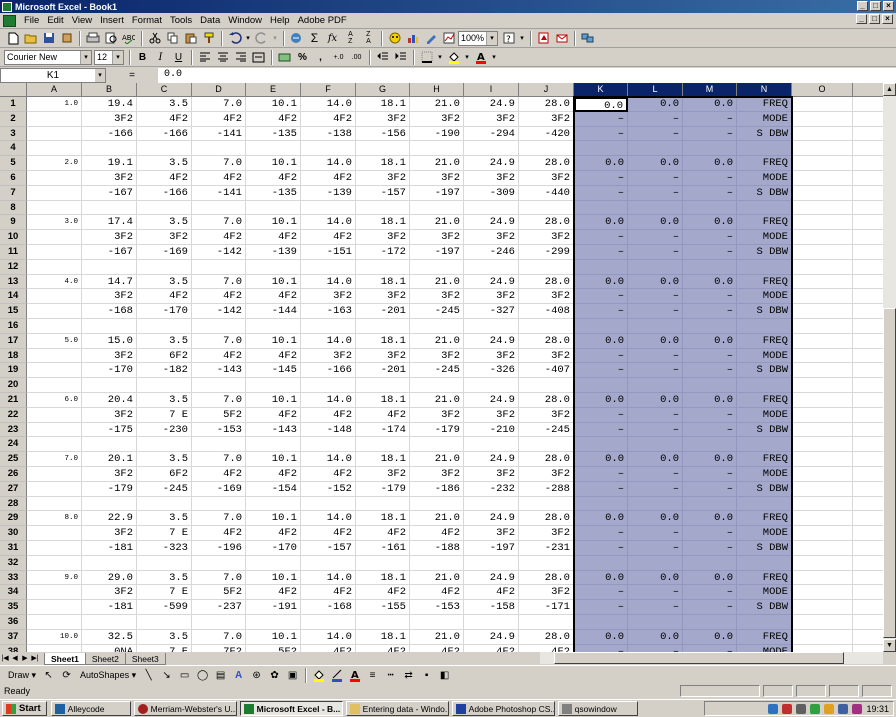 Image resolution: width=896 pixels, height=717 pixels. I want to click on sort-descending-icon: ZA, so click(368, 38).